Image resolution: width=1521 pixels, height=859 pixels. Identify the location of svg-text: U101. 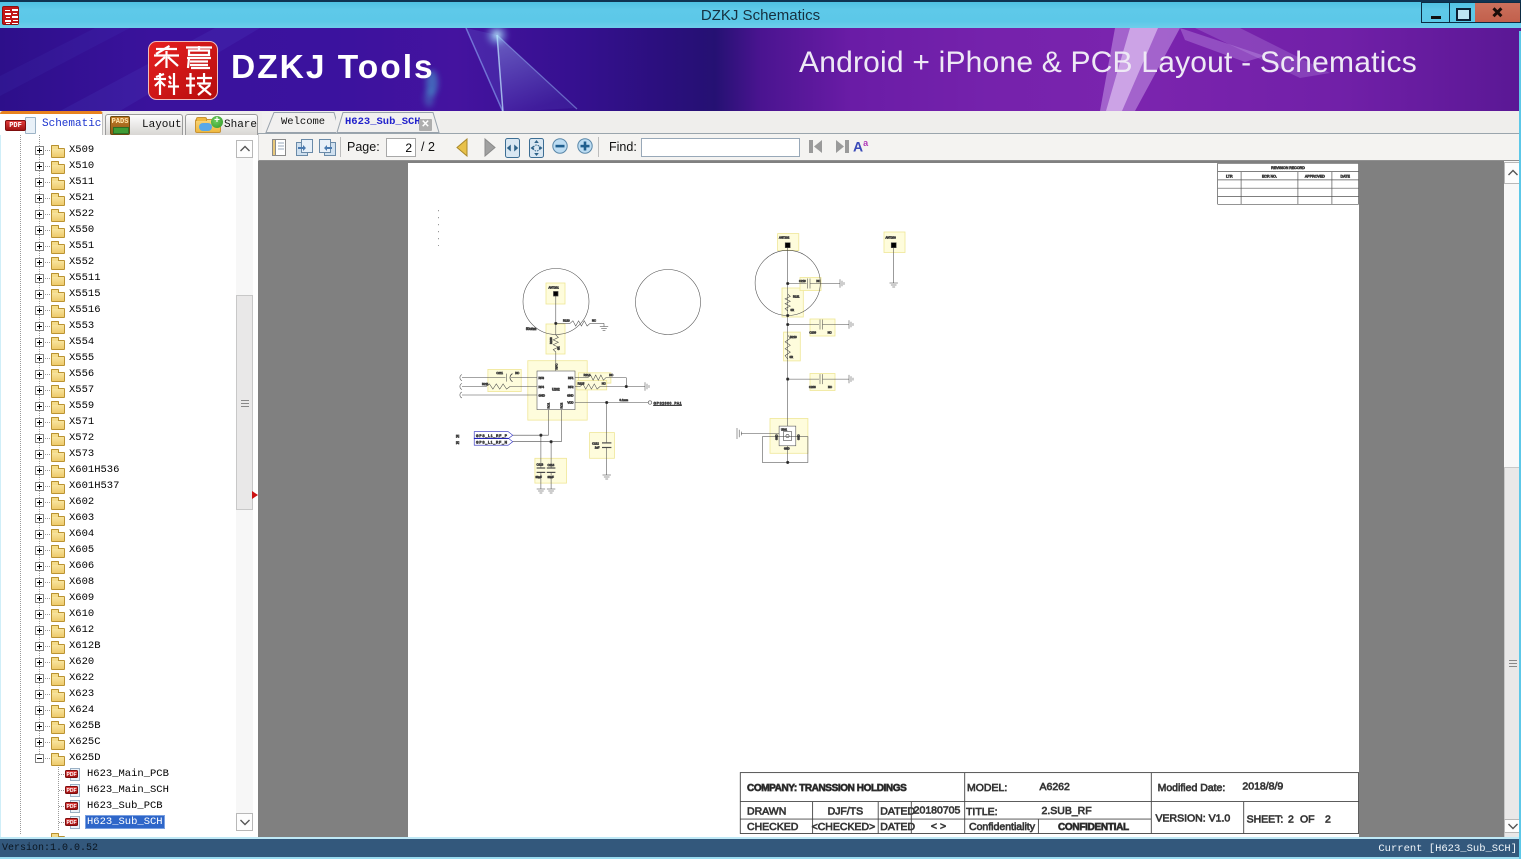
(784, 430).